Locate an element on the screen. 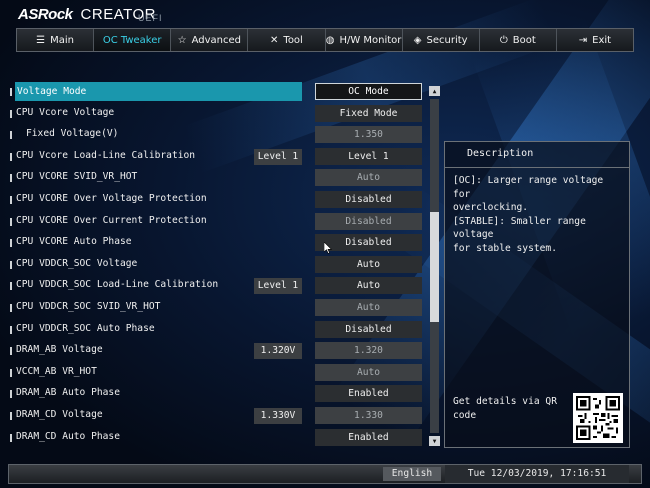 This screenshot has width=650, height=488. setting-label: DRAM_CD Auto Phase is located at coordinates (68, 436).